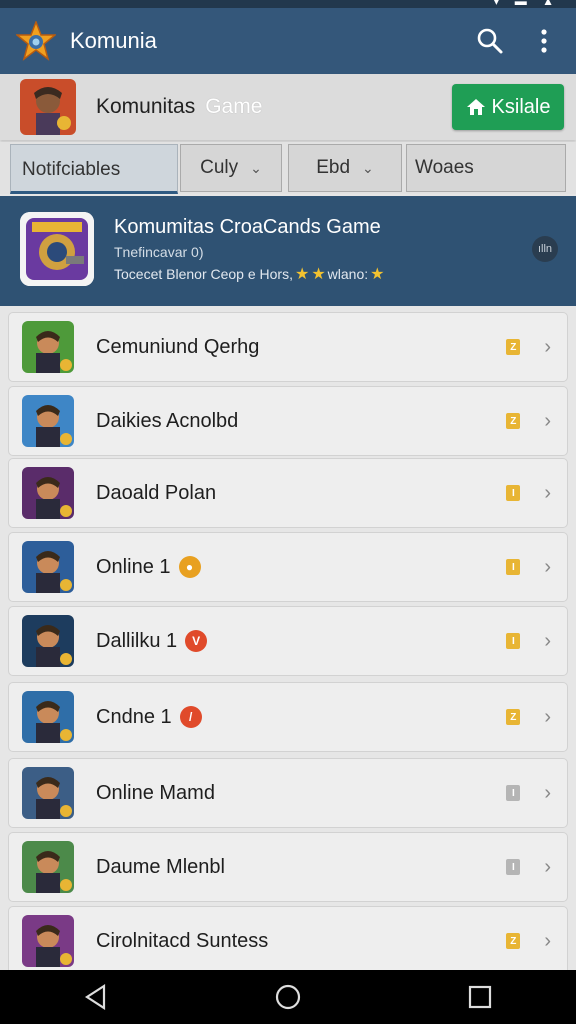 The height and width of the screenshot is (1024, 576). What do you see at coordinates (167, 420) in the screenshot?
I see `list-item-label: Daikies Acnolbd` at bounding box center [167, 420].